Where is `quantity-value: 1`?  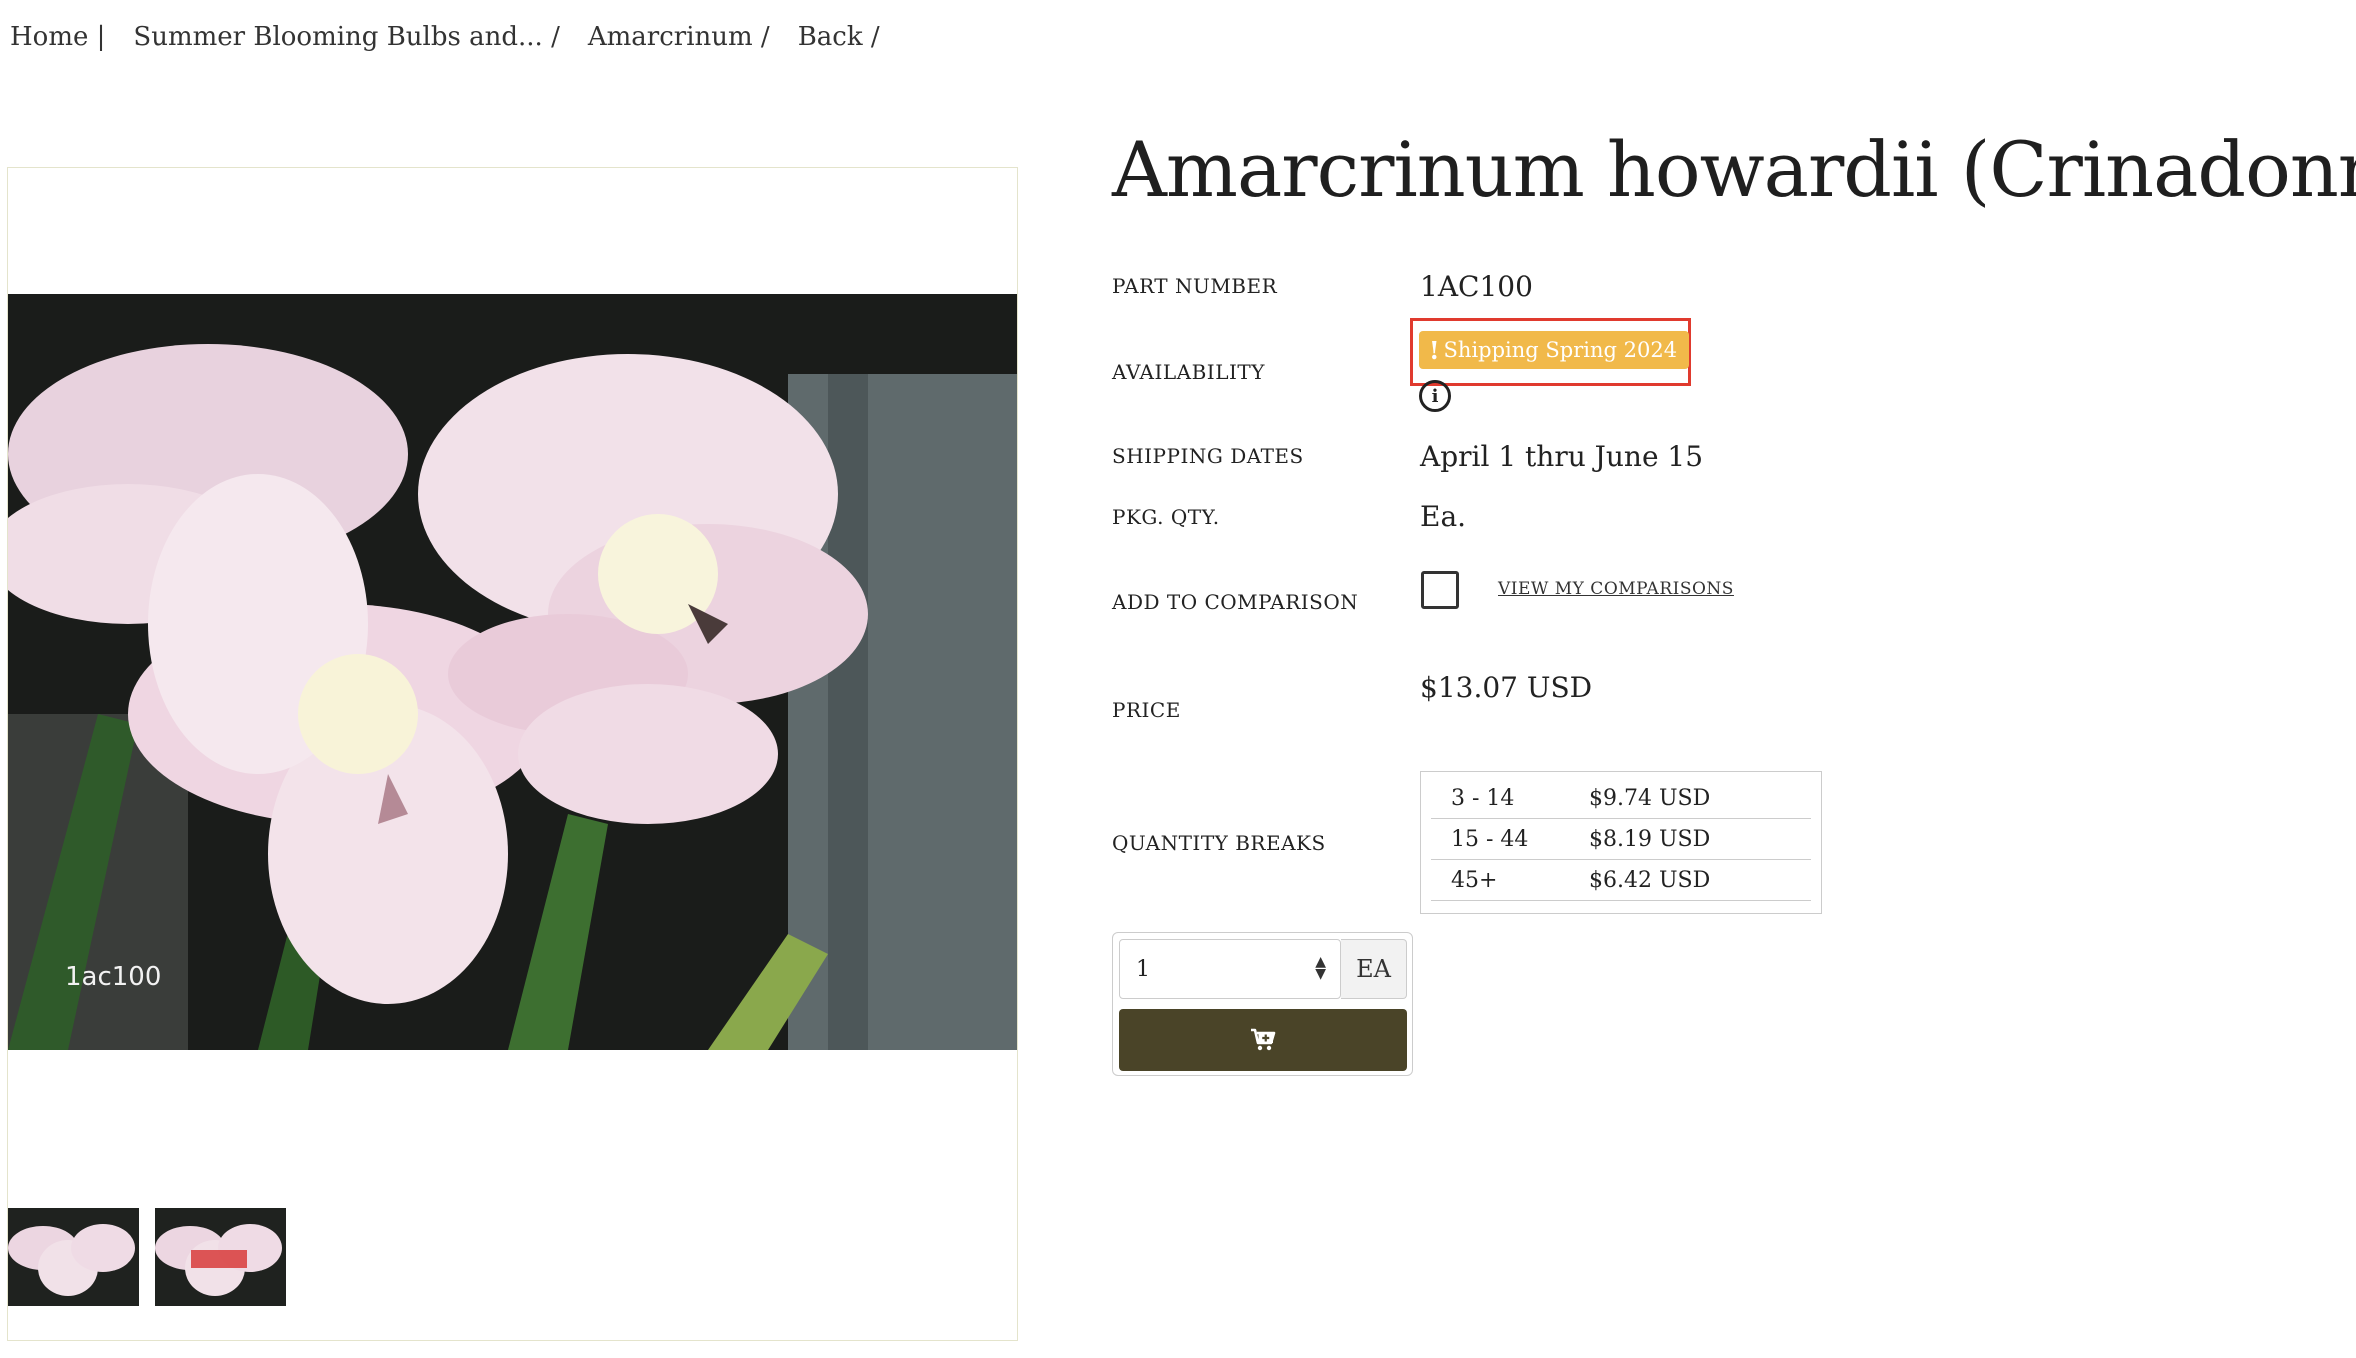
quantity-value: 1 is located at coordinates (1143, 969).